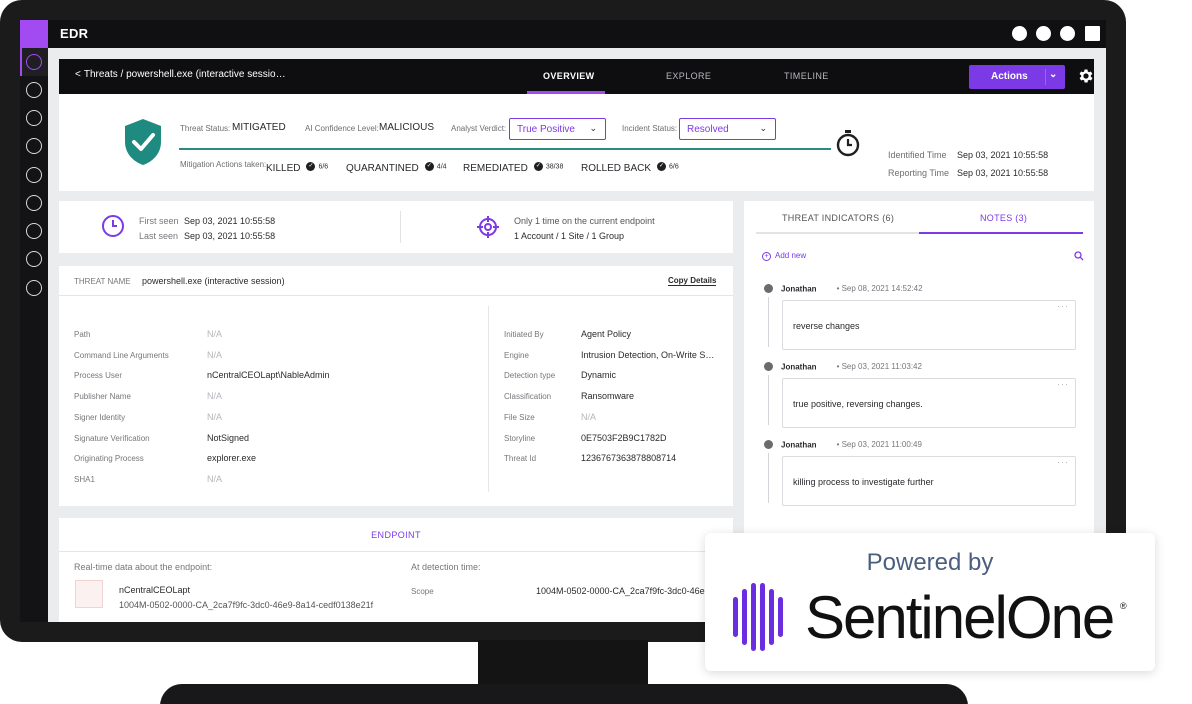 The height and width of the screenshot is (704, 1192). What do you see at coordinates (863, 482) in the screenshot?
I see `note-text: killing process to investigate further` at bounding box center [863, 482].